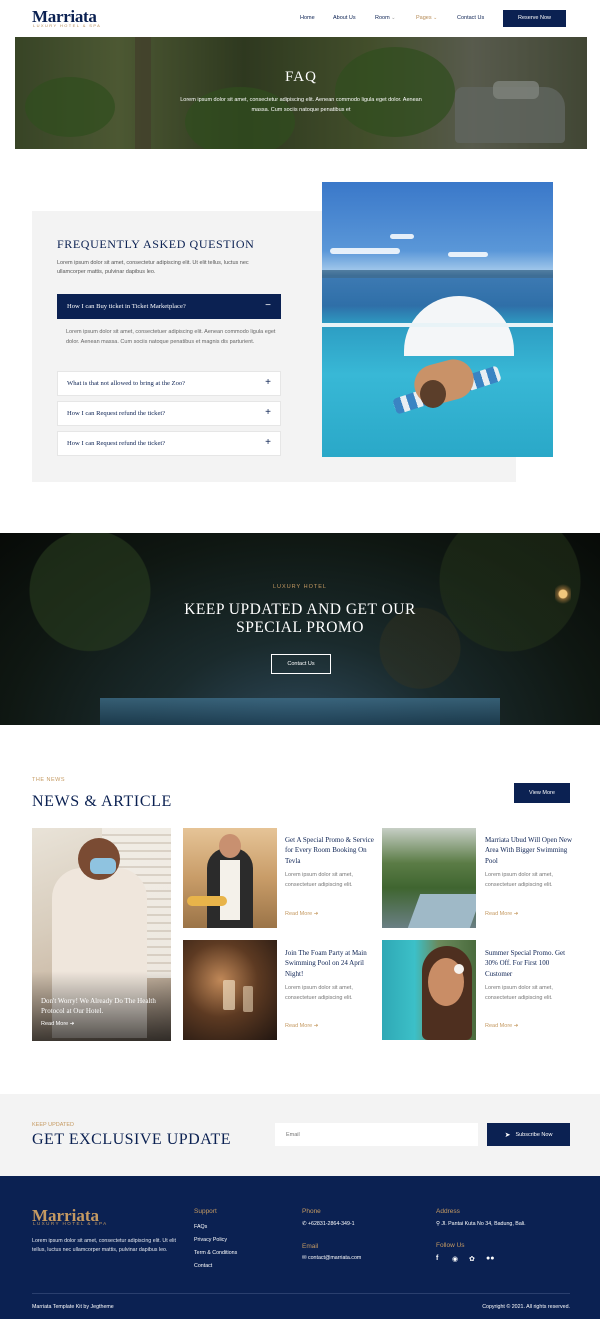 This screenshot has width=600, height=1319. I want to click on footer-link-terms: Term & Conditions, so click(215, 1253).